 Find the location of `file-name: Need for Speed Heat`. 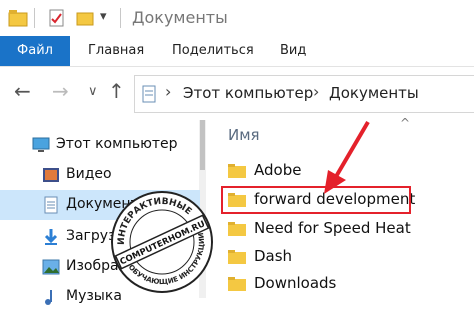

file-name: Need for Speed Heat is located at coordinates (332, 228).